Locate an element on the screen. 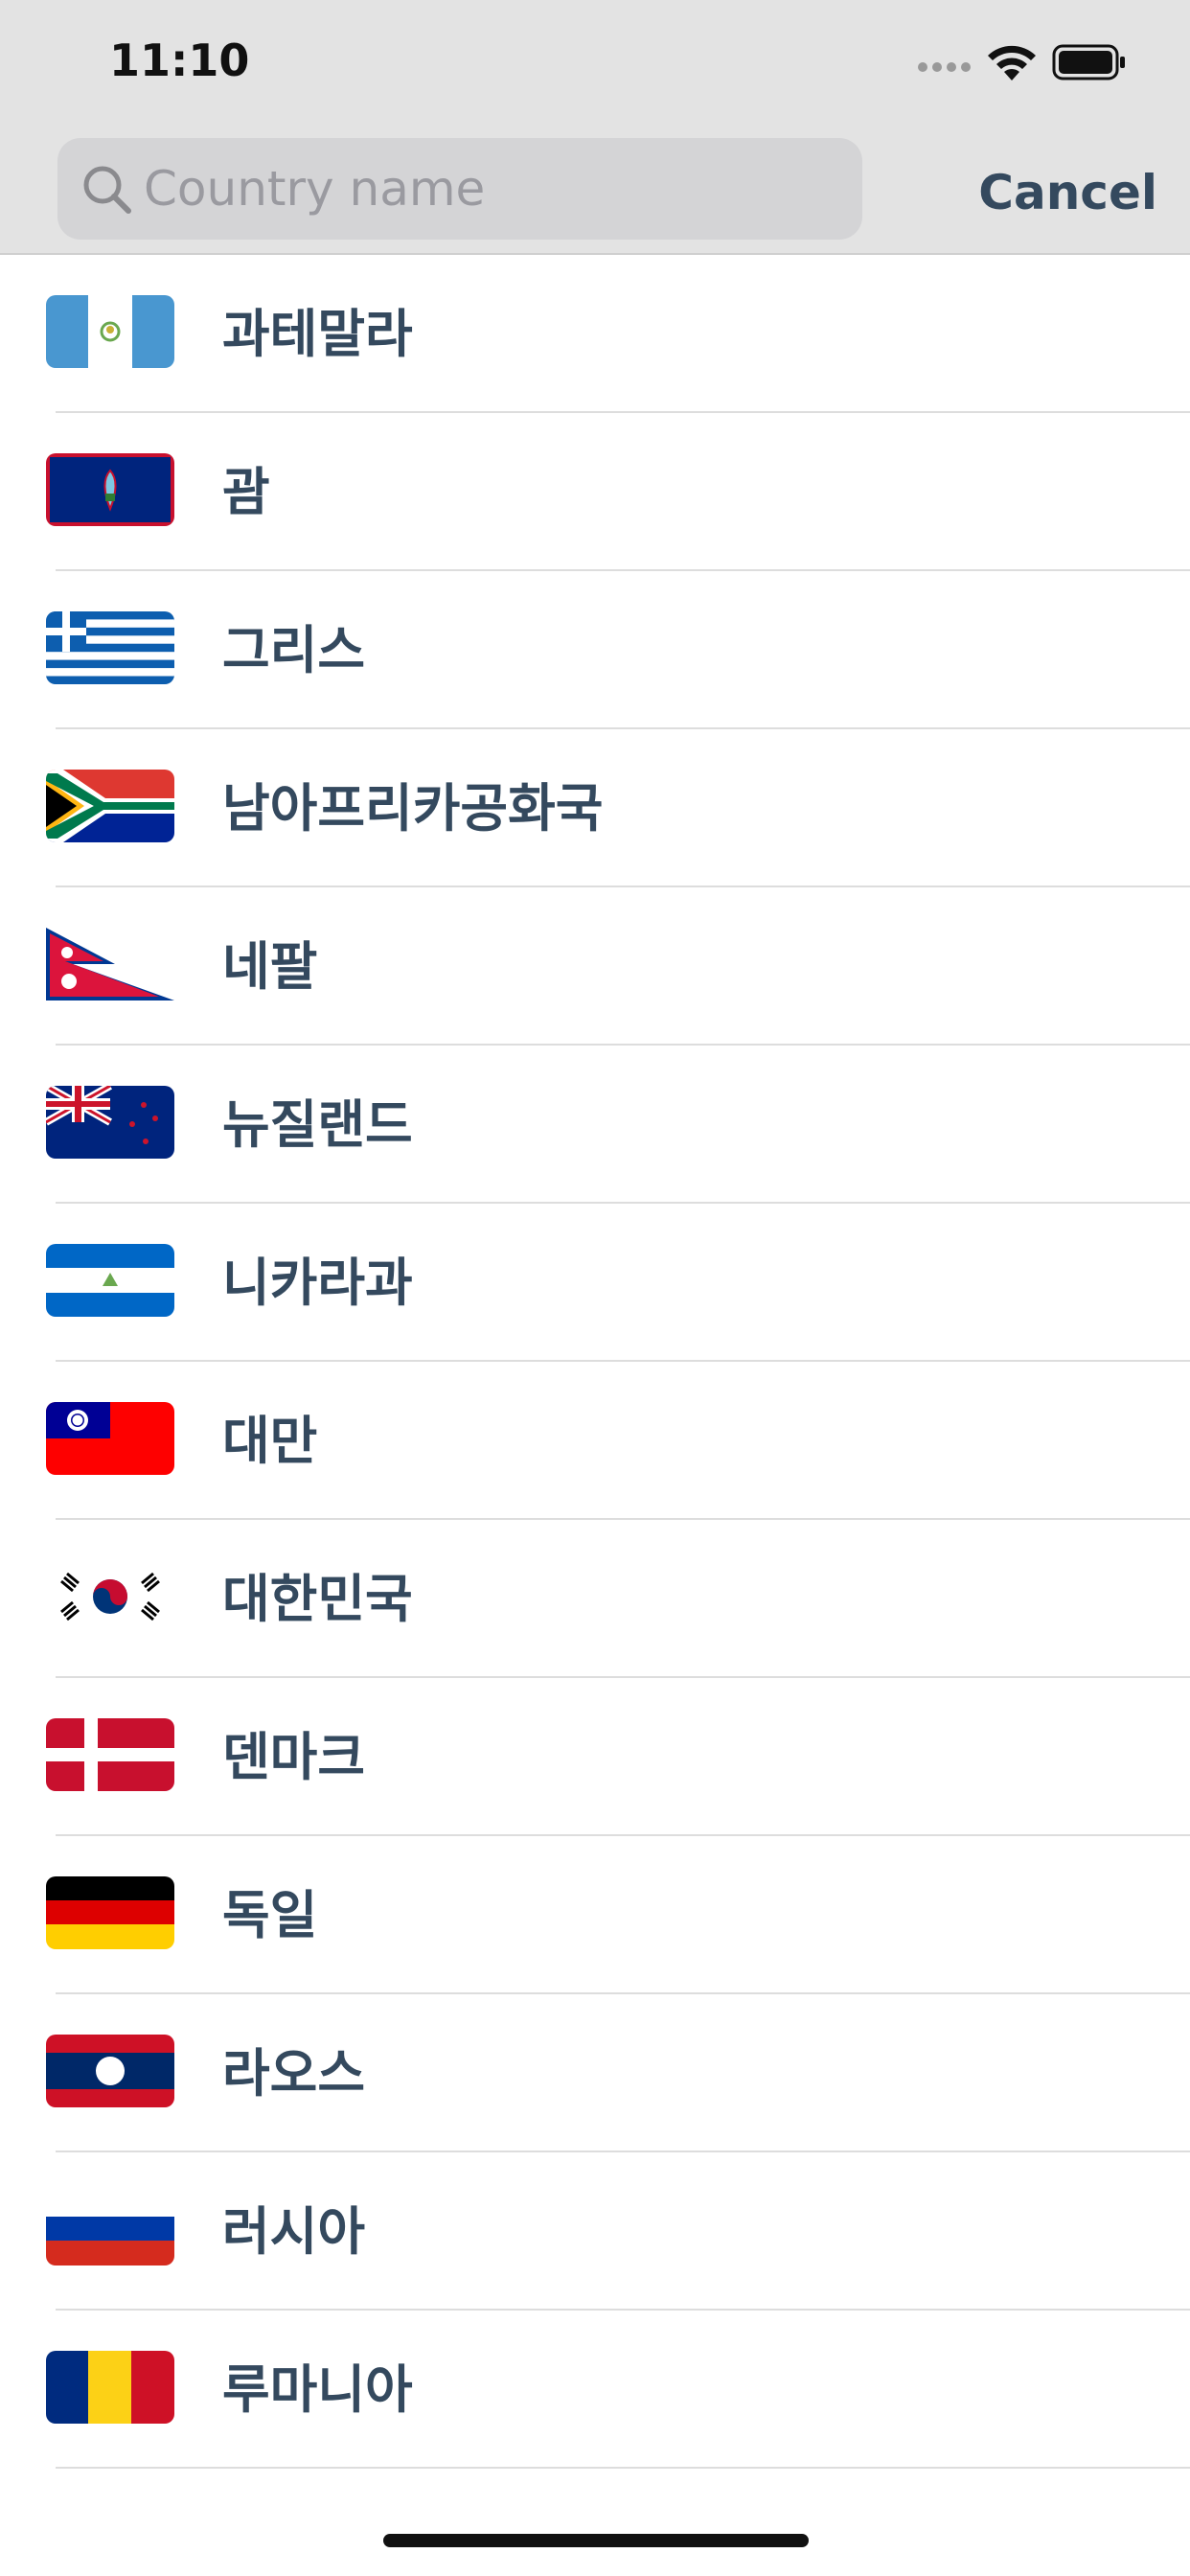  country-row: 루마니아 is located at coordinates (595, 2390).